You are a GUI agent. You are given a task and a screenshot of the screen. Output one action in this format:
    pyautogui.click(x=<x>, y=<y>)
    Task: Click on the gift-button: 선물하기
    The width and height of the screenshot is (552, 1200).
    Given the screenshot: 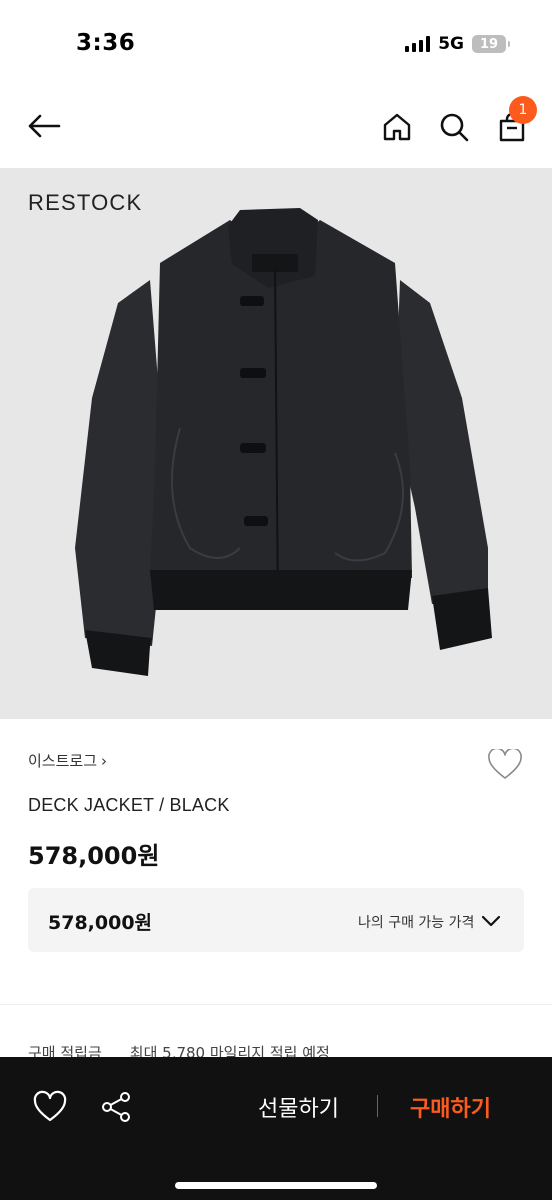 What is the action you would take?
    pyautogui.click(x=298, y=1107)
    